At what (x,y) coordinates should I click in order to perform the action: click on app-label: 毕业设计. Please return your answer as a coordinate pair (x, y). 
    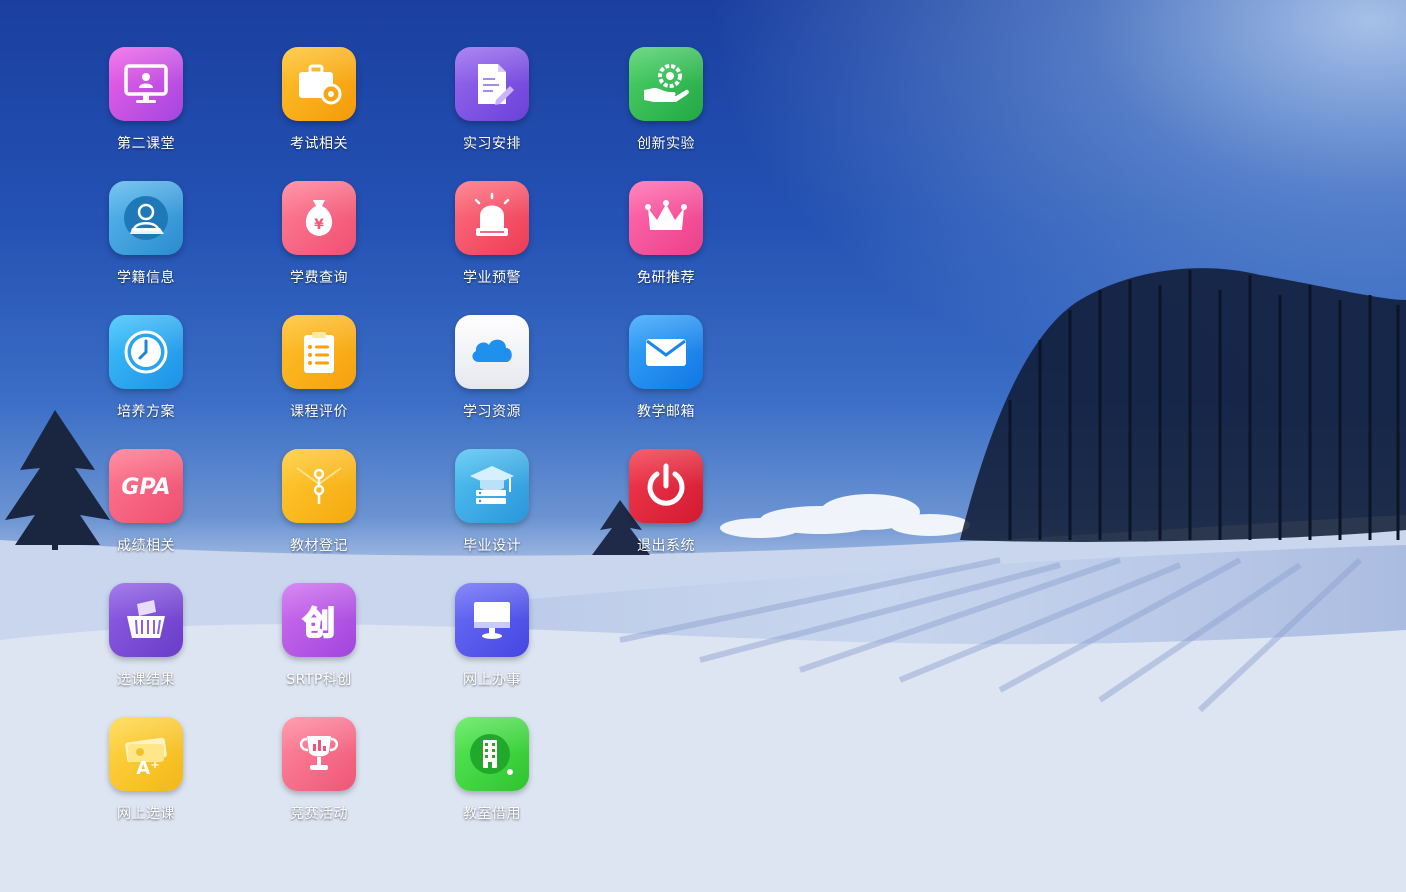
    Looking at the image, I should click on (492, 546).